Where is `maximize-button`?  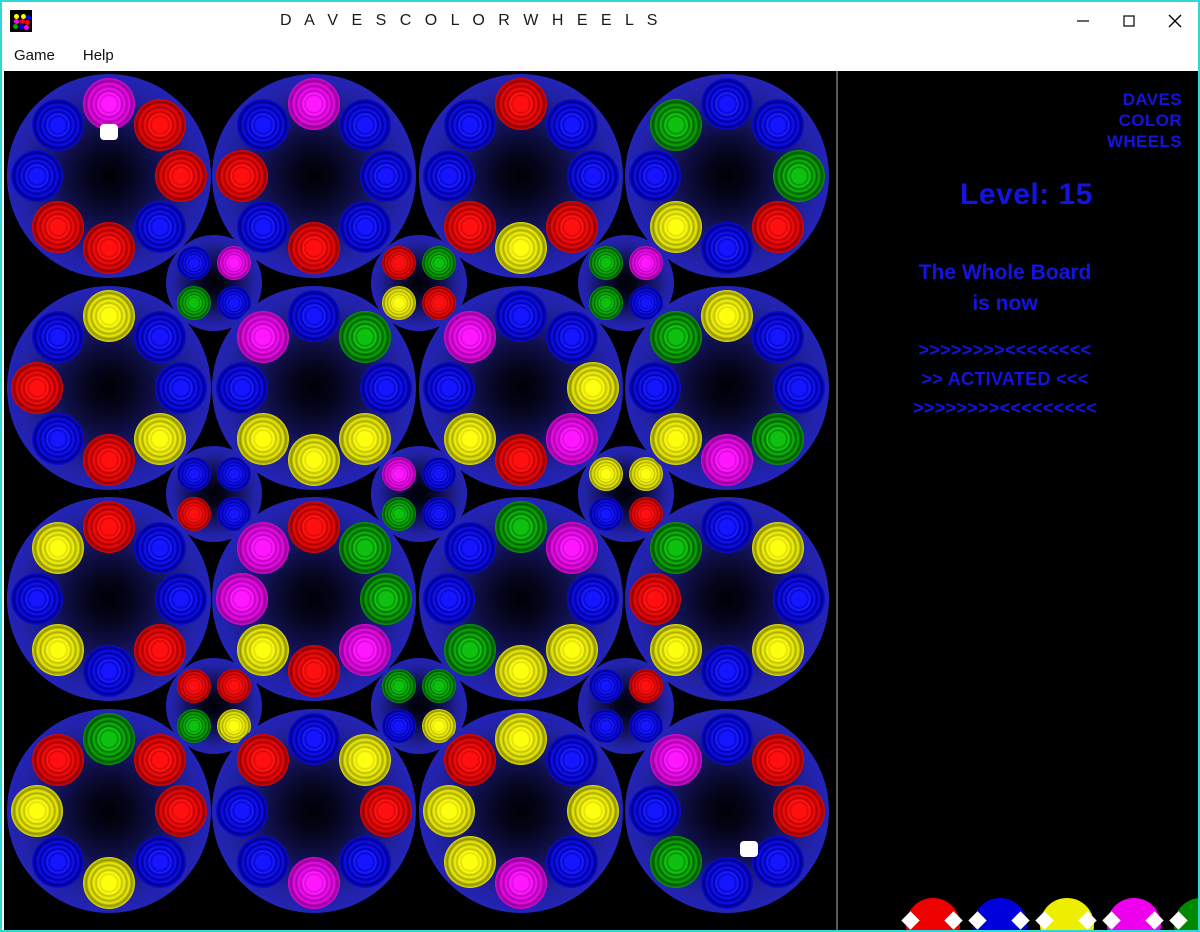 maximize-button is located at coordinates (1129, 21).